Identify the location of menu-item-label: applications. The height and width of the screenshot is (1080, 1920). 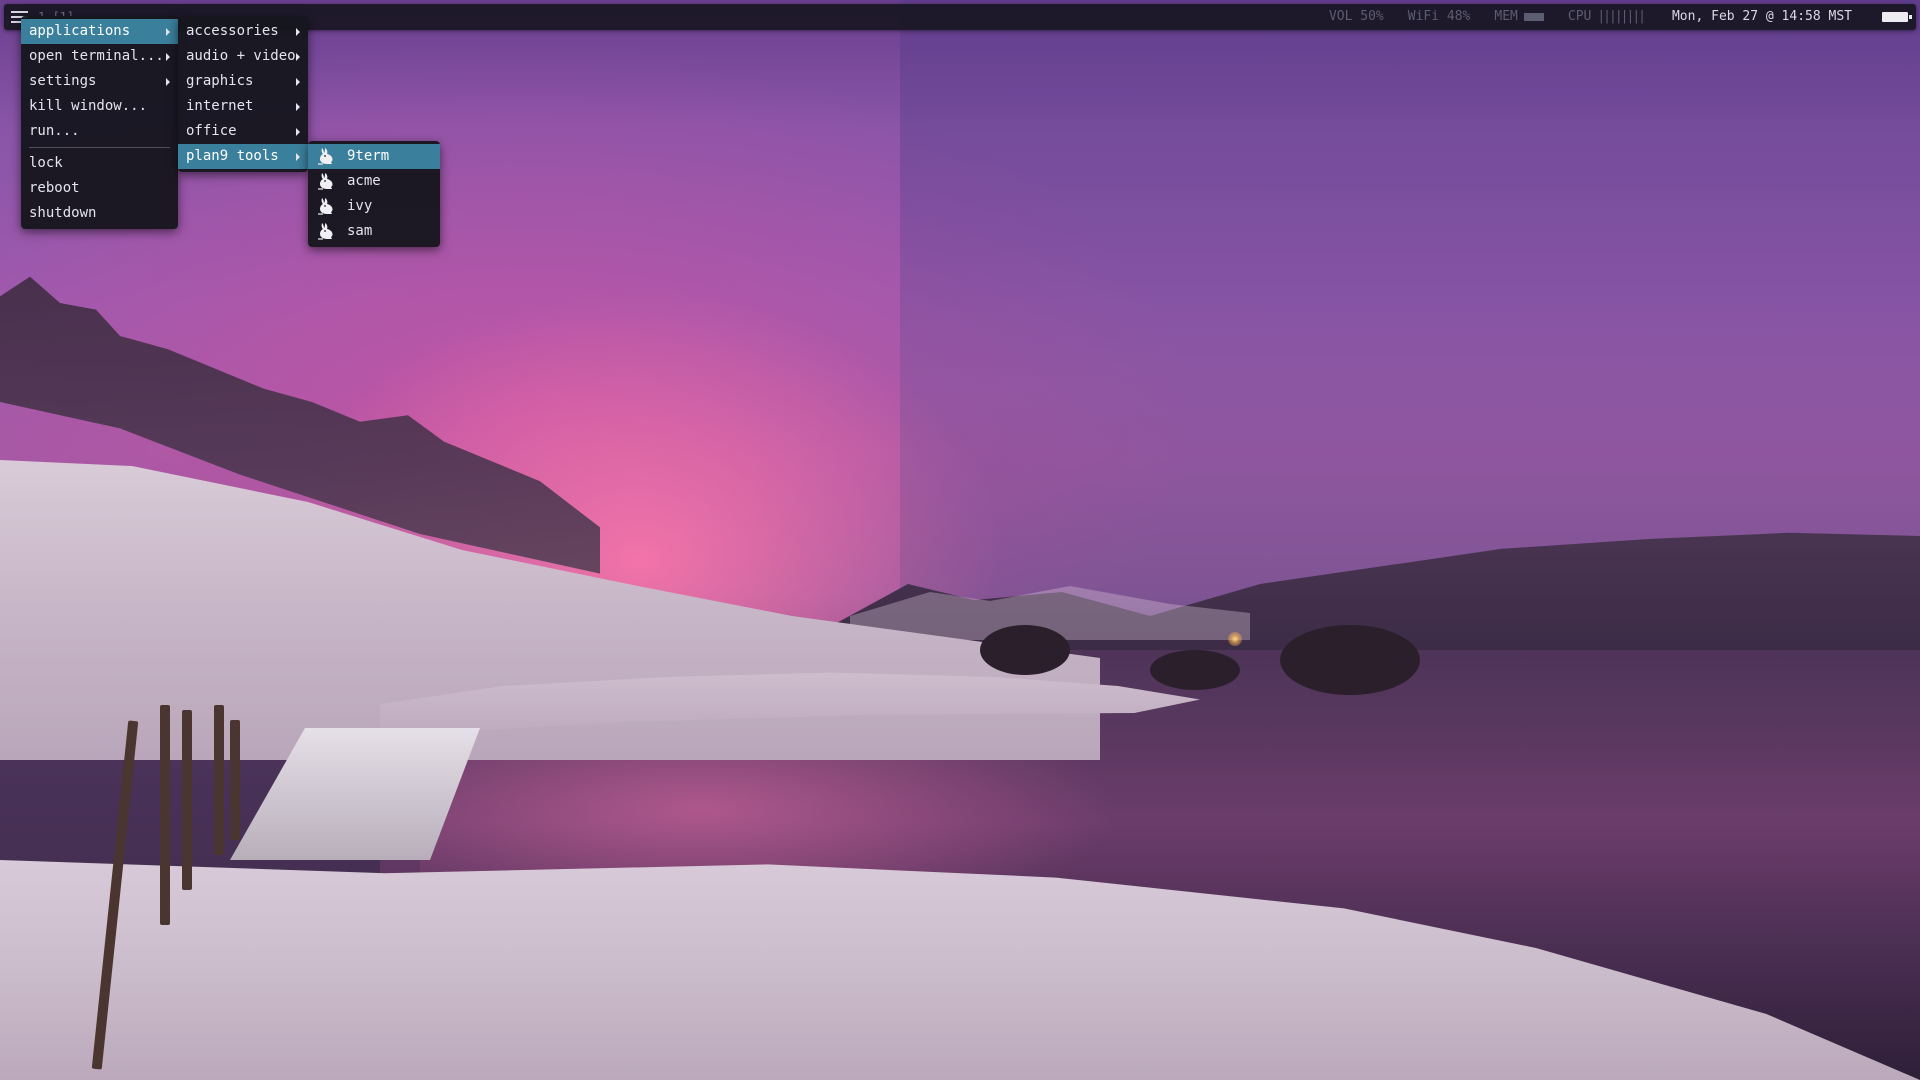
(80, 31).